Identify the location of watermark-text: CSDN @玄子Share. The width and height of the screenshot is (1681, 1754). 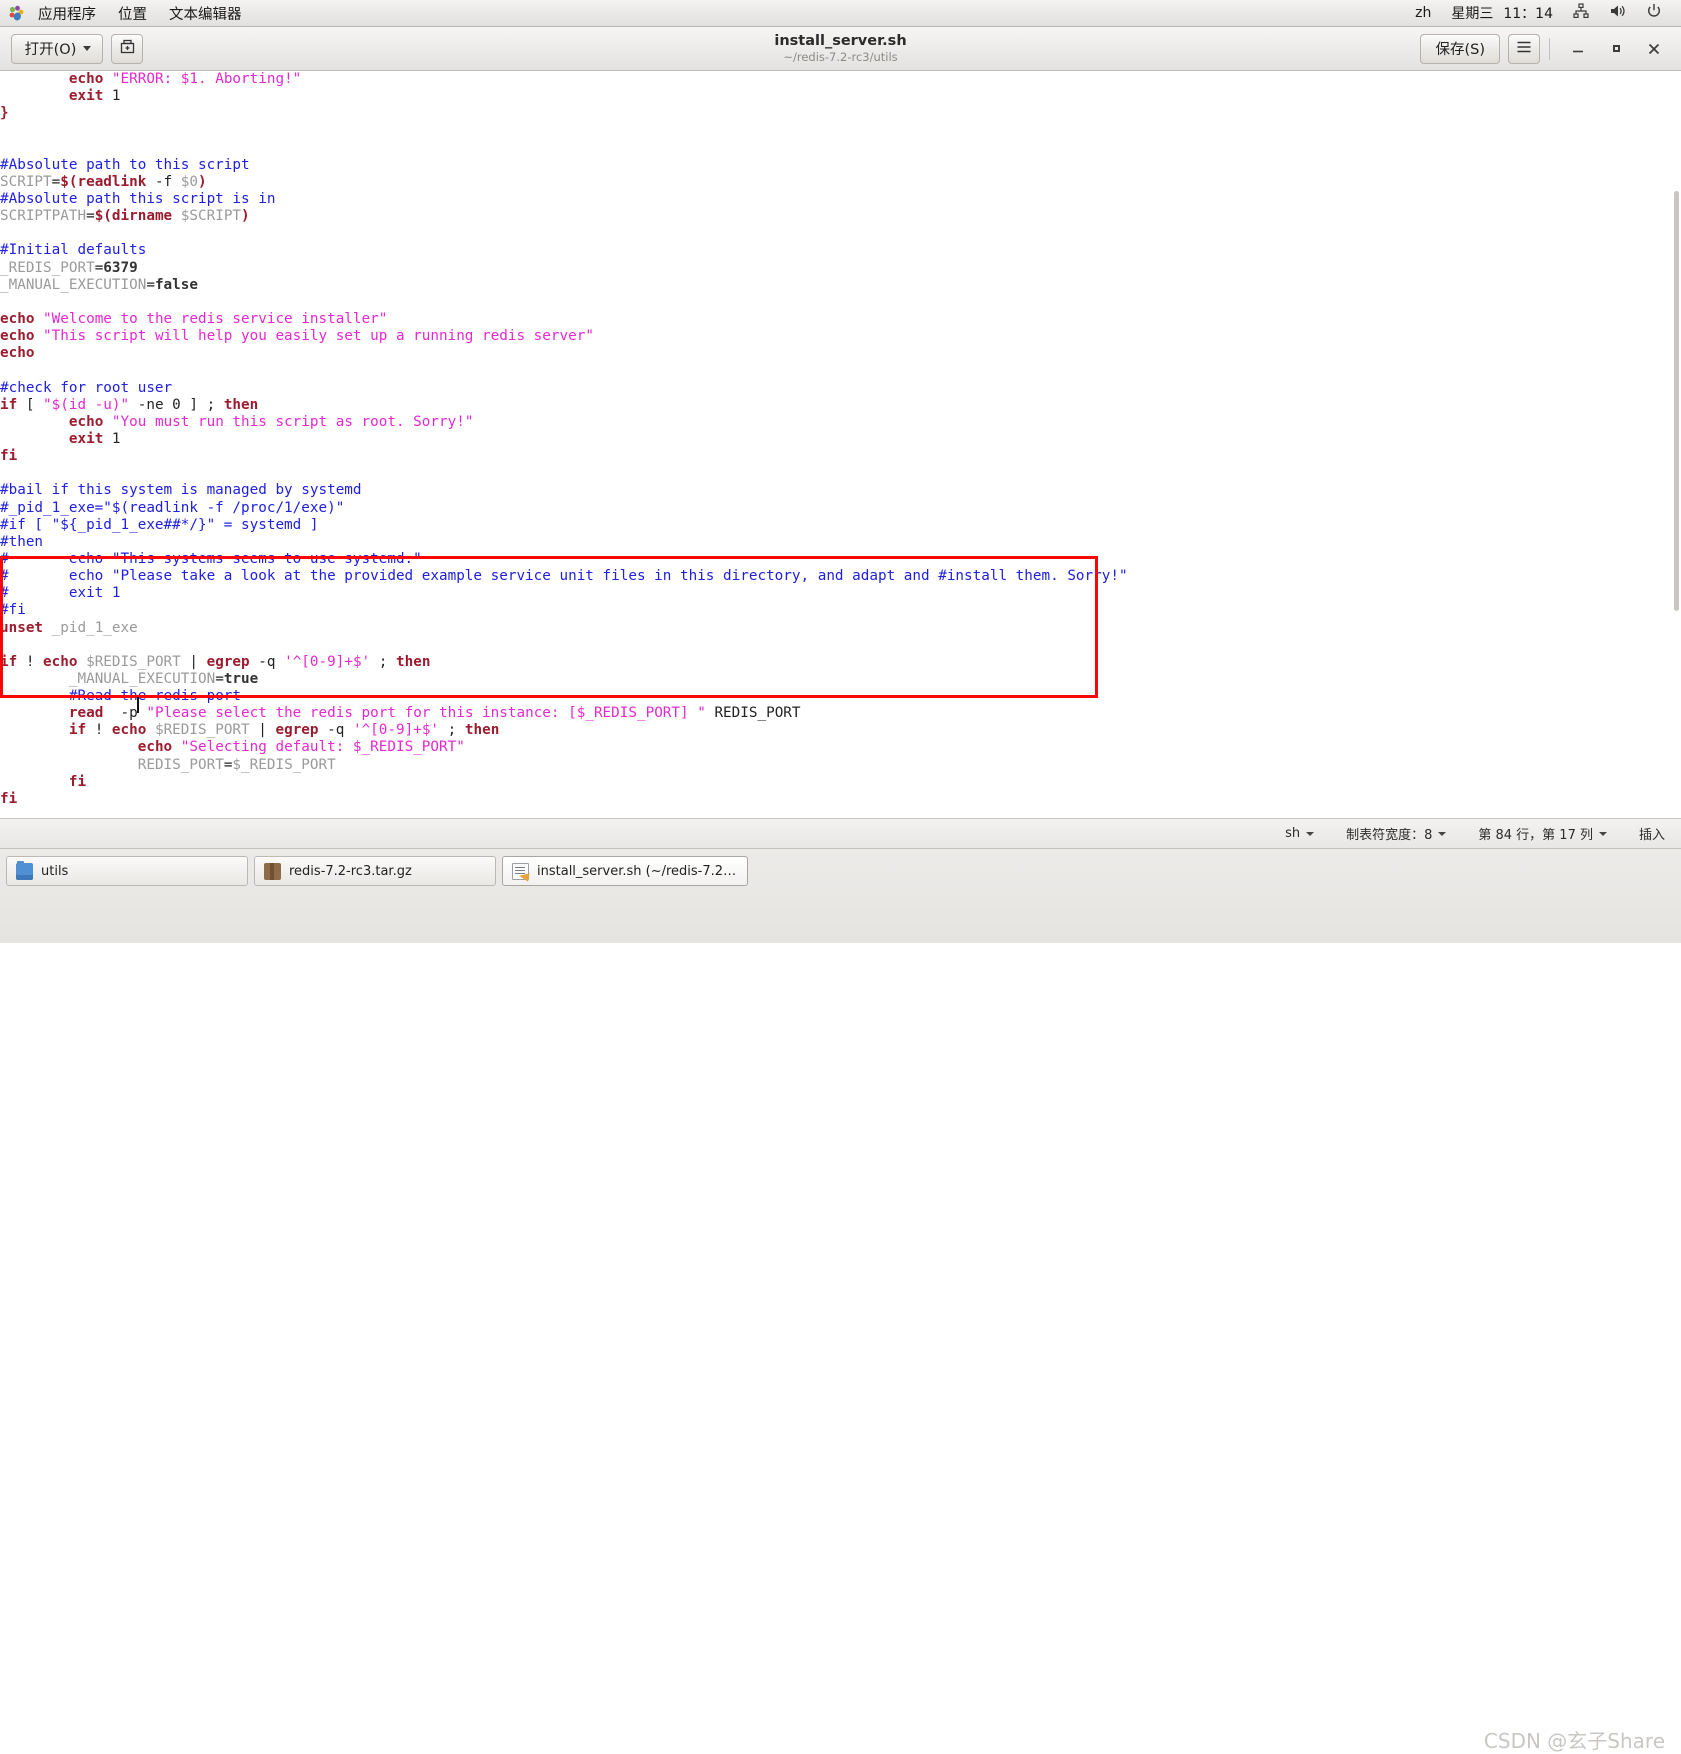
(1574, 1741).